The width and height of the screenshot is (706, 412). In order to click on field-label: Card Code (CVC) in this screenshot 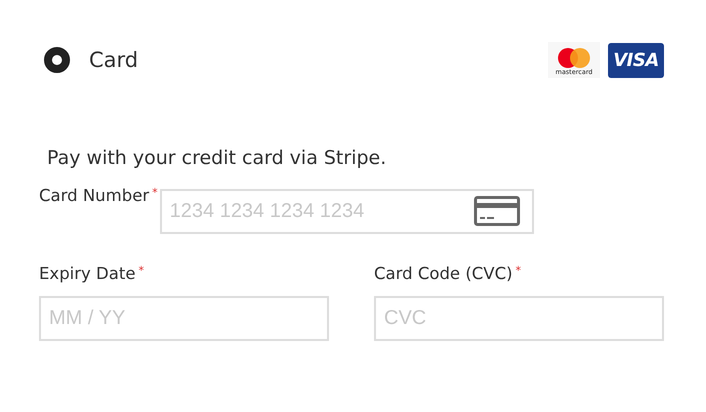, I will do `click(443, 273)`.